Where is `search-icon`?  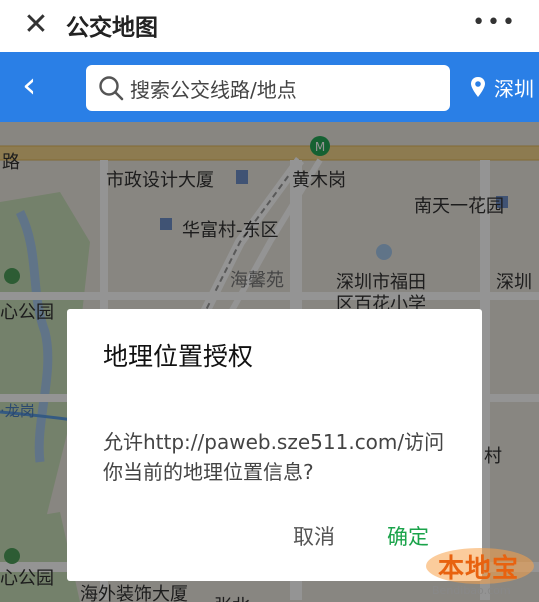
search-icon is located at coordinates (111, 88).